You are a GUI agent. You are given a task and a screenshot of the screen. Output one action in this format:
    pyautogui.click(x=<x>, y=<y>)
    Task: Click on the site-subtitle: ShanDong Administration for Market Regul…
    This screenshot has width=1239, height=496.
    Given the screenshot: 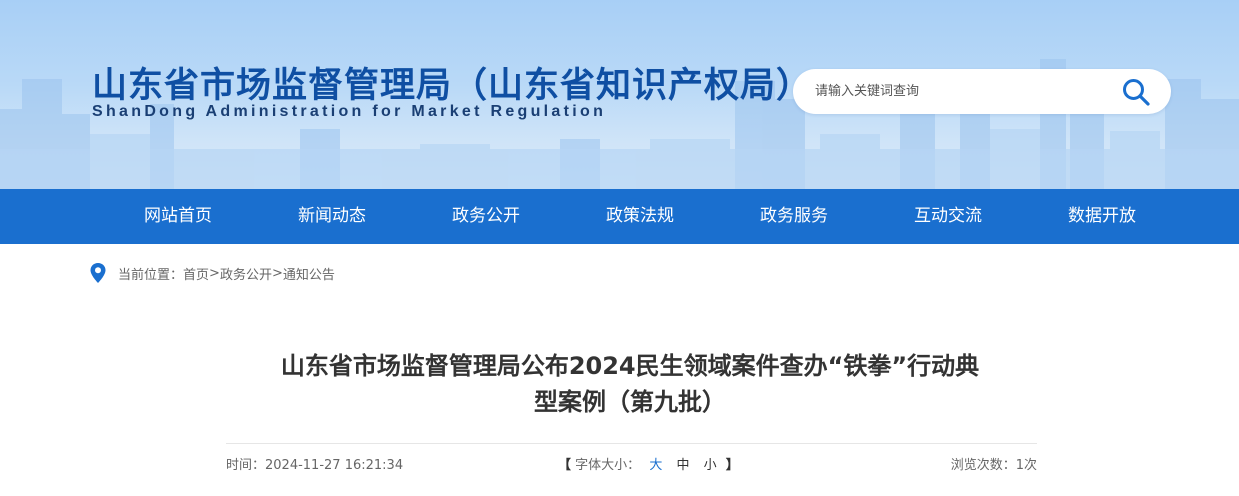 What is the action you would take?
    pyautogui.click(x=349, y=111)
    